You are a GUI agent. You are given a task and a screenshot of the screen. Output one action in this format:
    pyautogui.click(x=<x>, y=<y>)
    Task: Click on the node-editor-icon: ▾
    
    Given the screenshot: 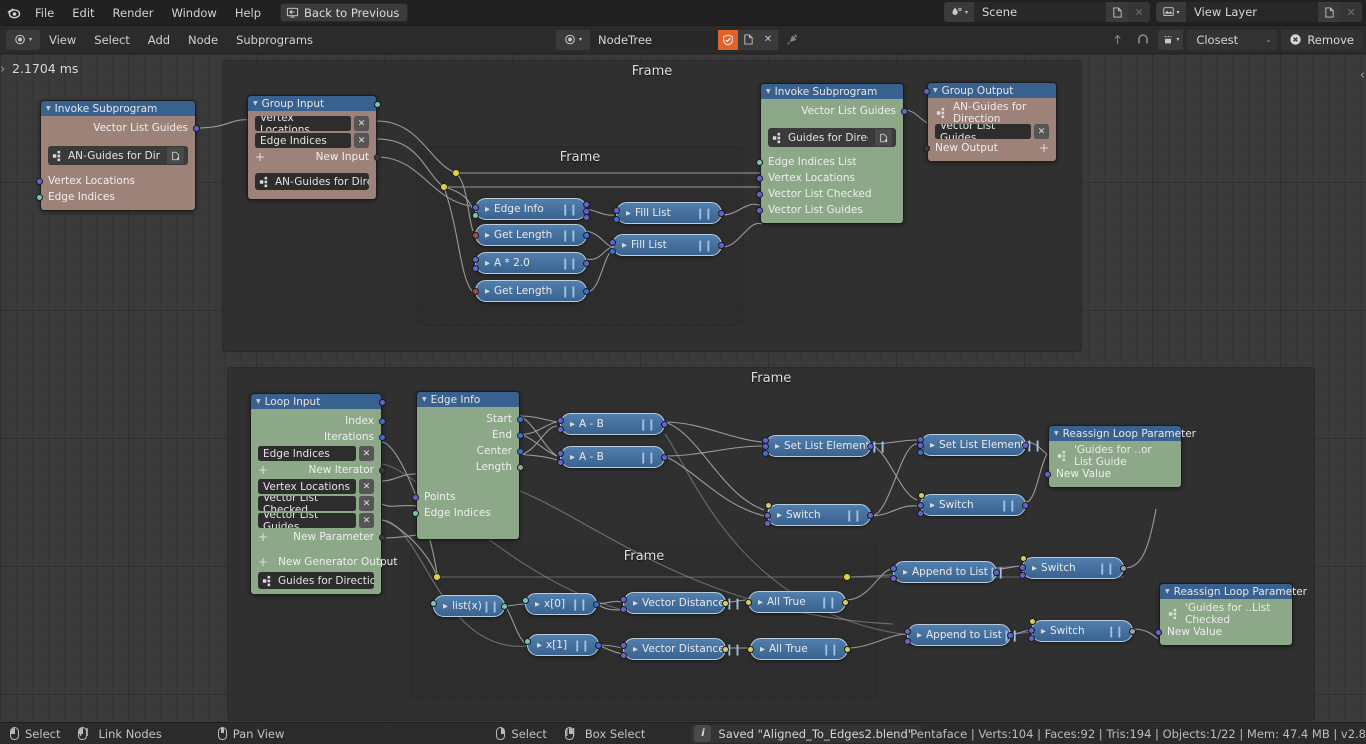 What is the action you would take?
    pyautogui.click(x=23, y=39)
    